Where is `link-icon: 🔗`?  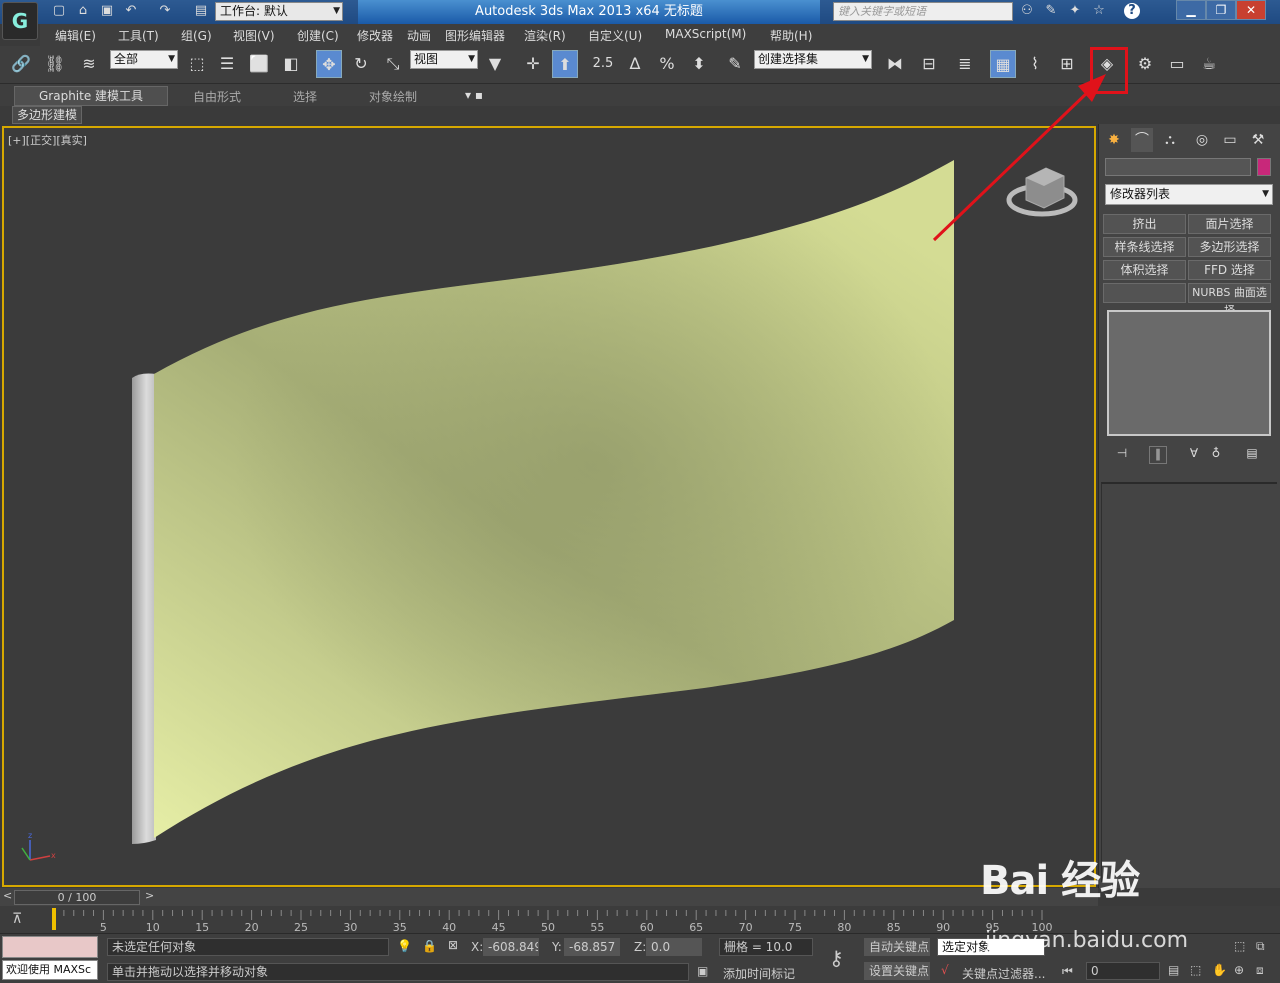
link-icon: 🔗 is located at coordinates (21, 64).